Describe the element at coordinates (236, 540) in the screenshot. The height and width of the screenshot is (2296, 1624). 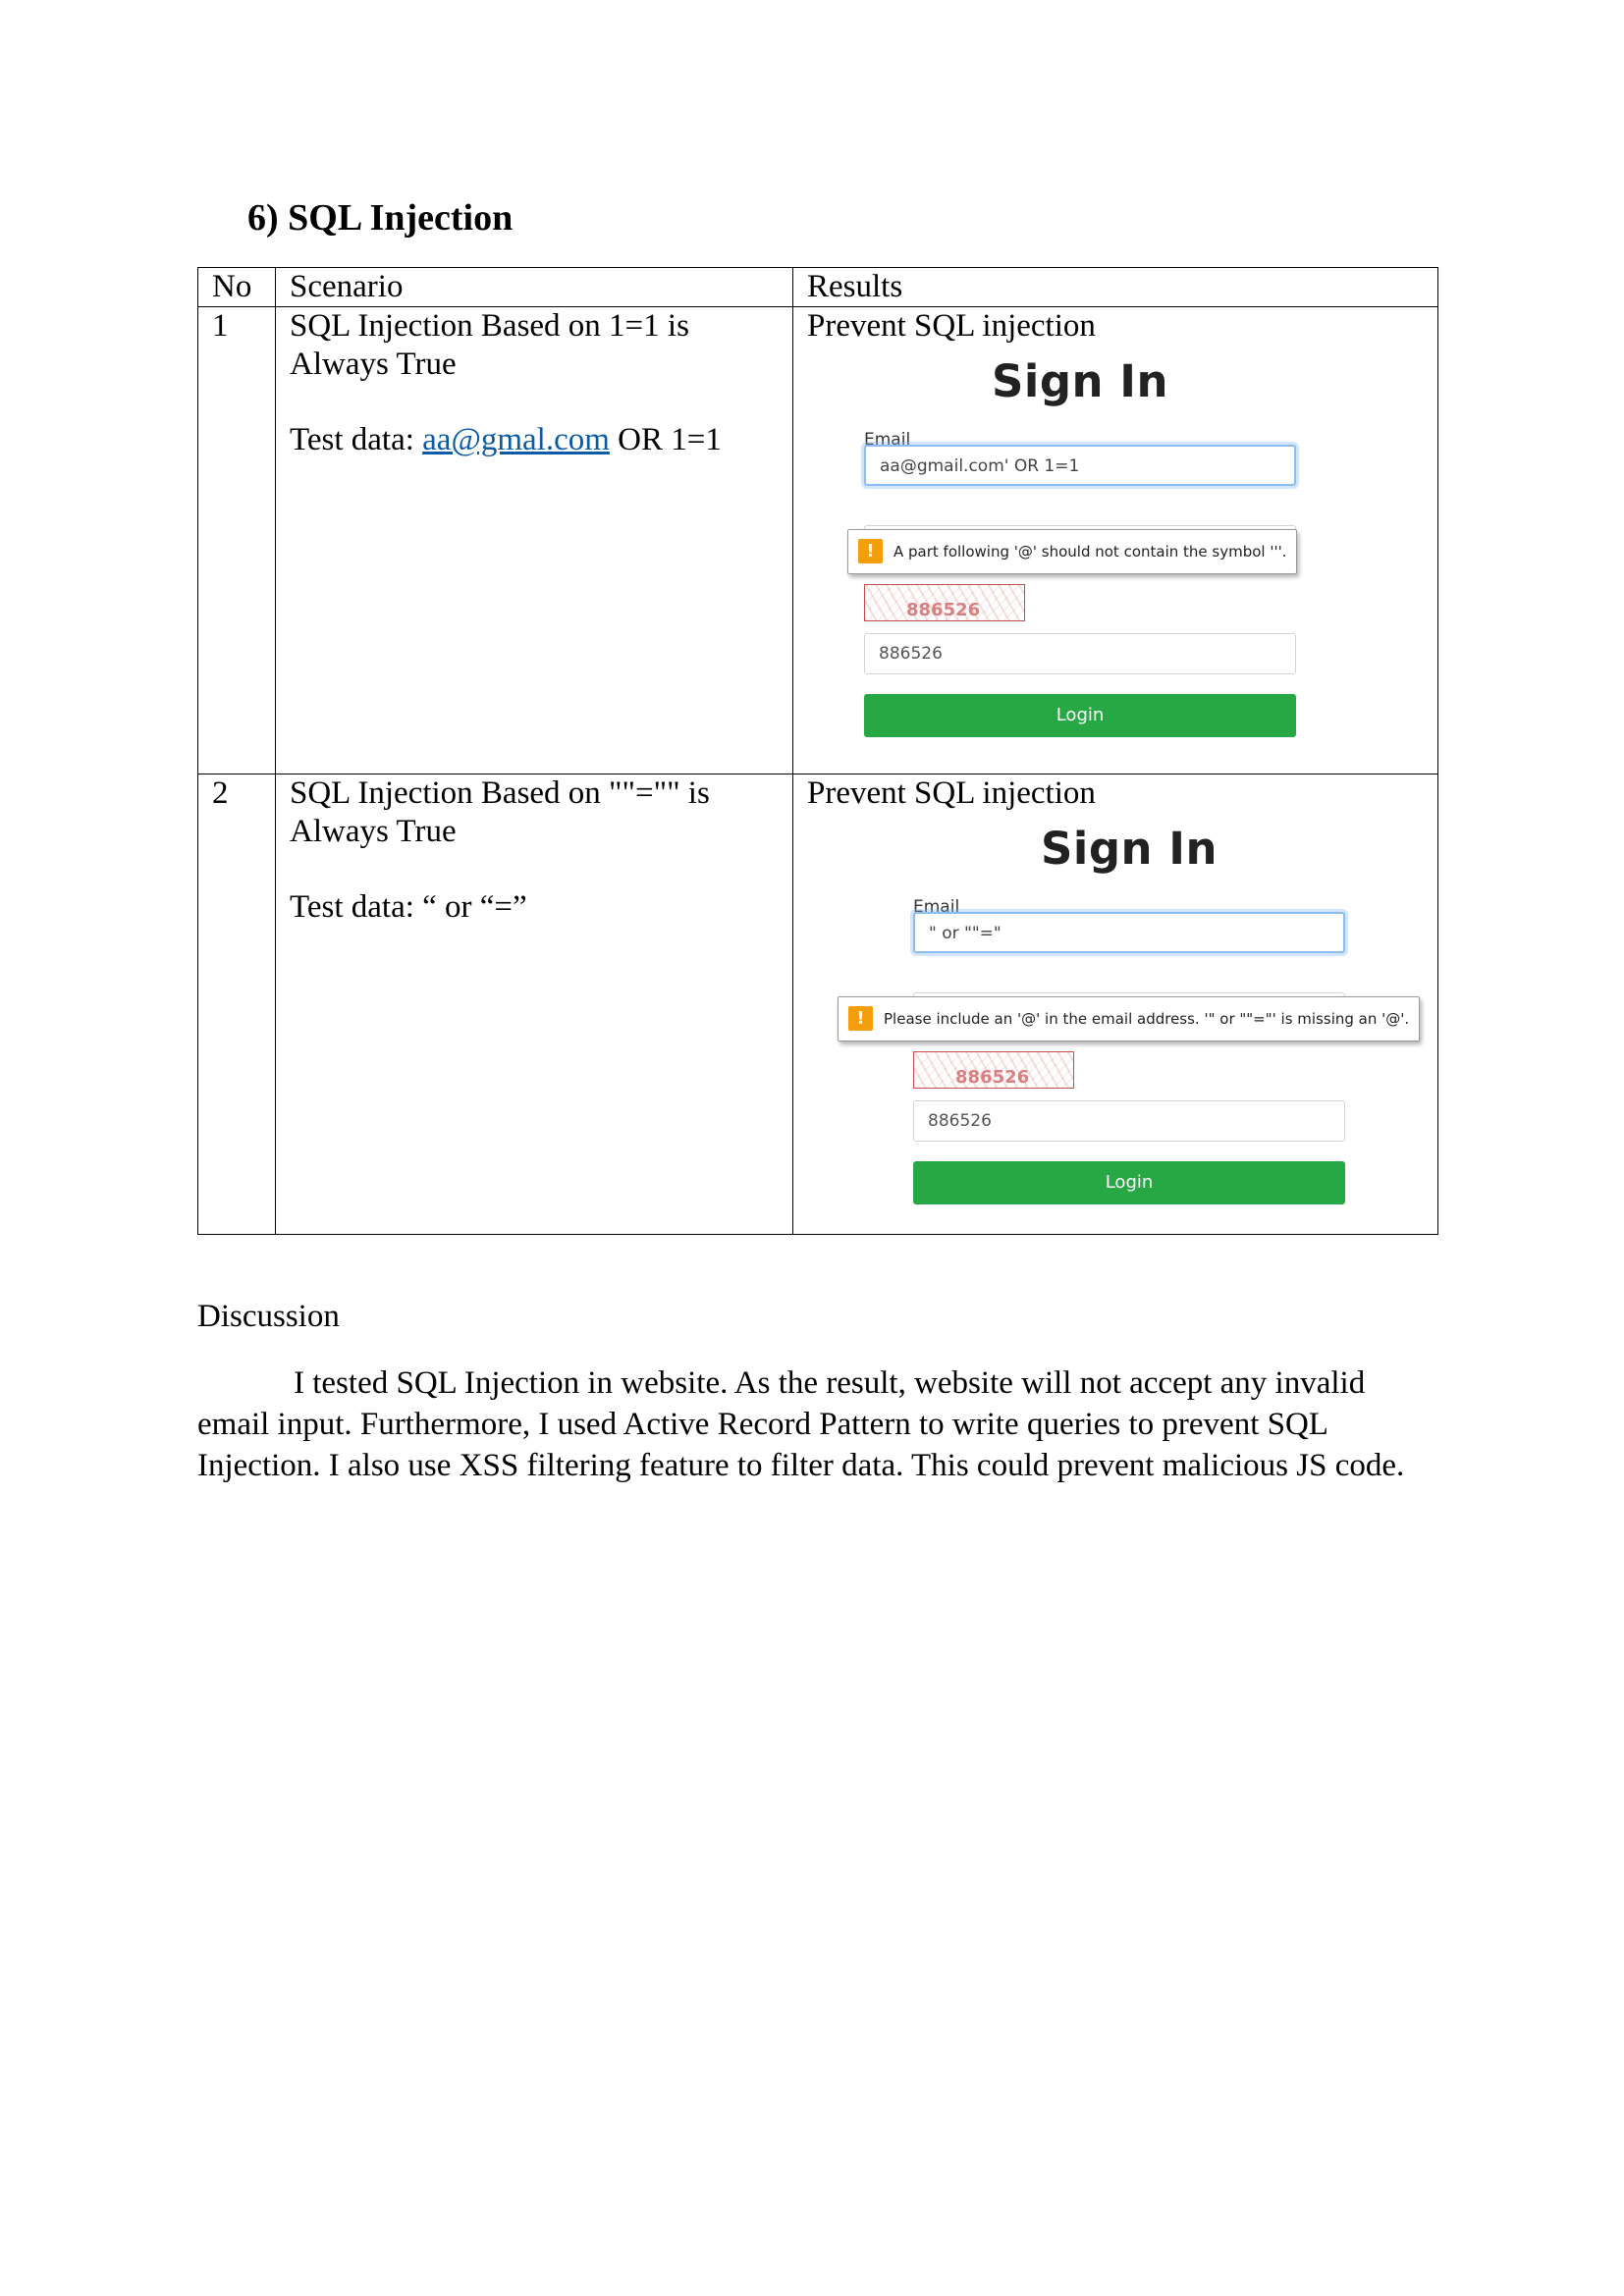
I see `row-number: 1` at that location.